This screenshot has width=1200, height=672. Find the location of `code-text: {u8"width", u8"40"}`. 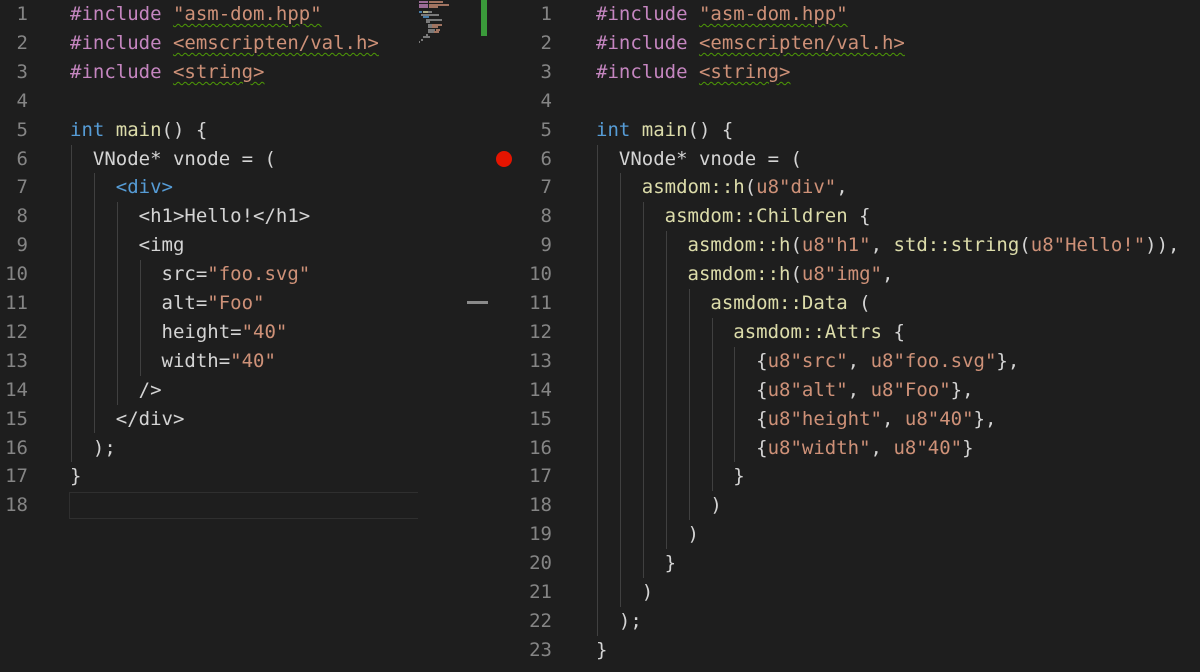

code-text: {u8"width", u8"40"} is located at coordinates (784, 448).